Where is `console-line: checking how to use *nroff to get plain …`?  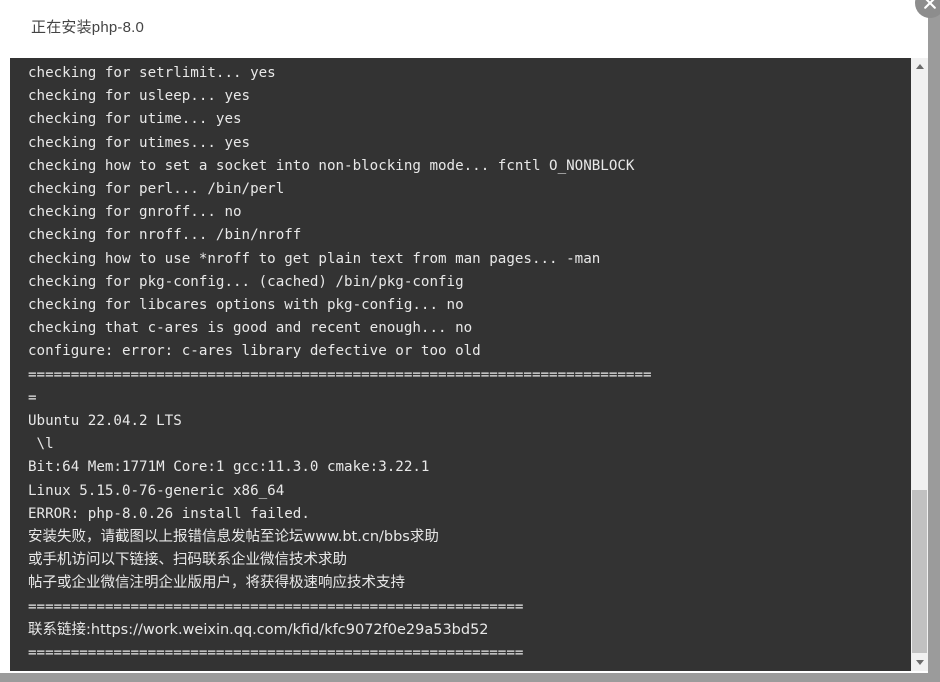 console-line: checking how to use *nroff to get plain … is located at coordinates (314, 258).